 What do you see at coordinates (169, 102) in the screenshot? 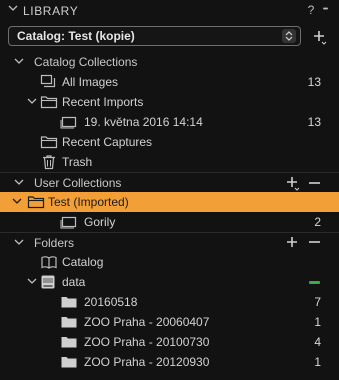
I see `collection-recent-imports: Recent Imports` at bounding box center [169, 102].